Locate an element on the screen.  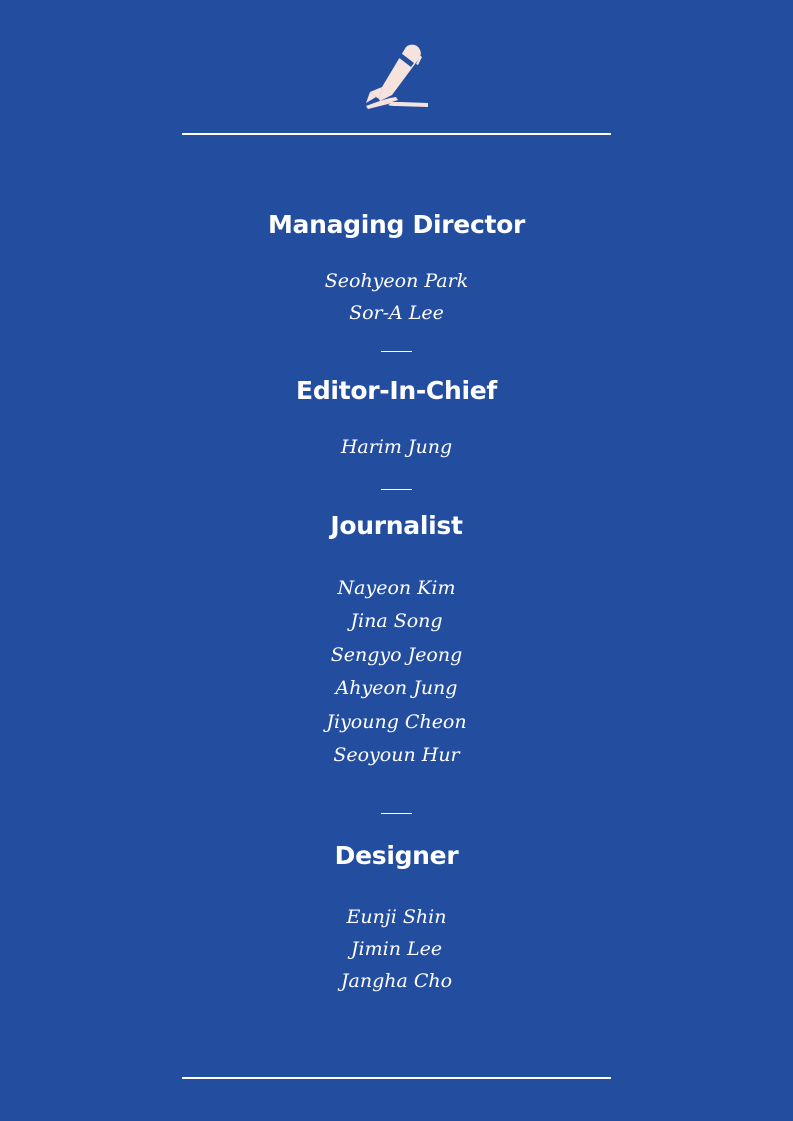
list-item: Seoyoun Hur is located at coordinates (396, 754).